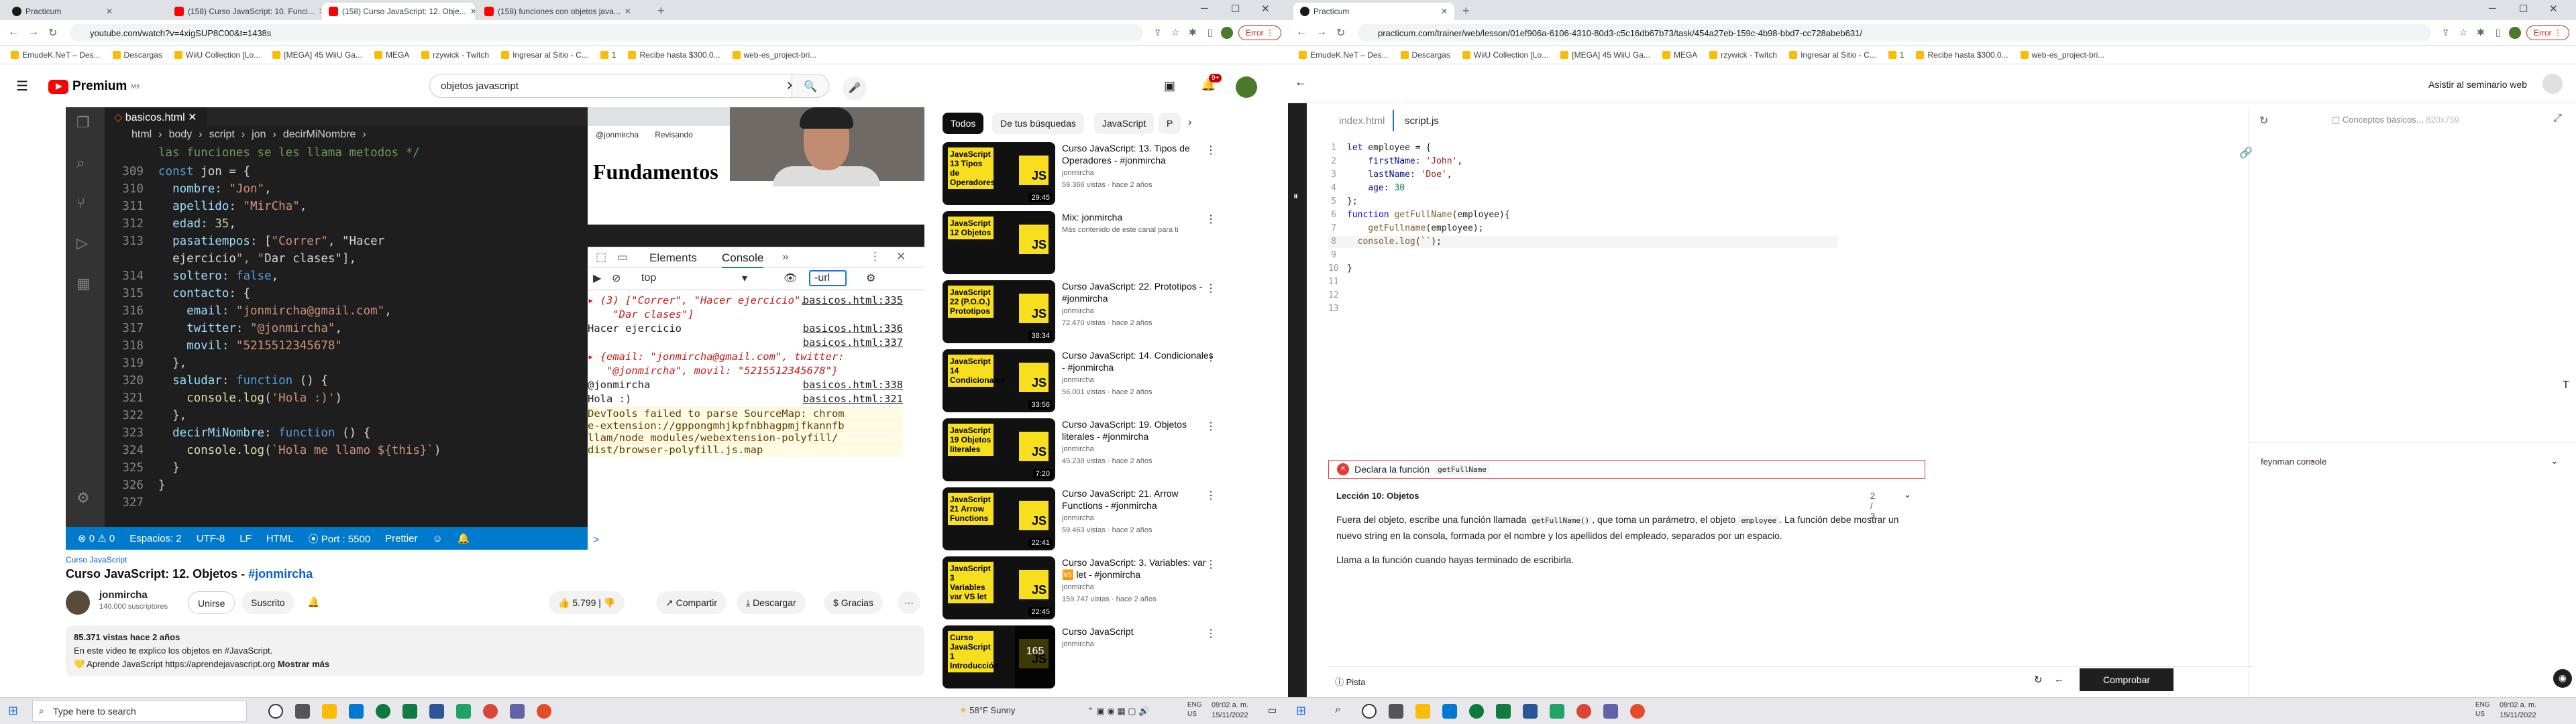 The width and height of the screenshot is (2576, 724). I want to click on thumbnail: JavaScript 22 (P.O.O.) Prototipos JS 38:34, so click(999, 311).